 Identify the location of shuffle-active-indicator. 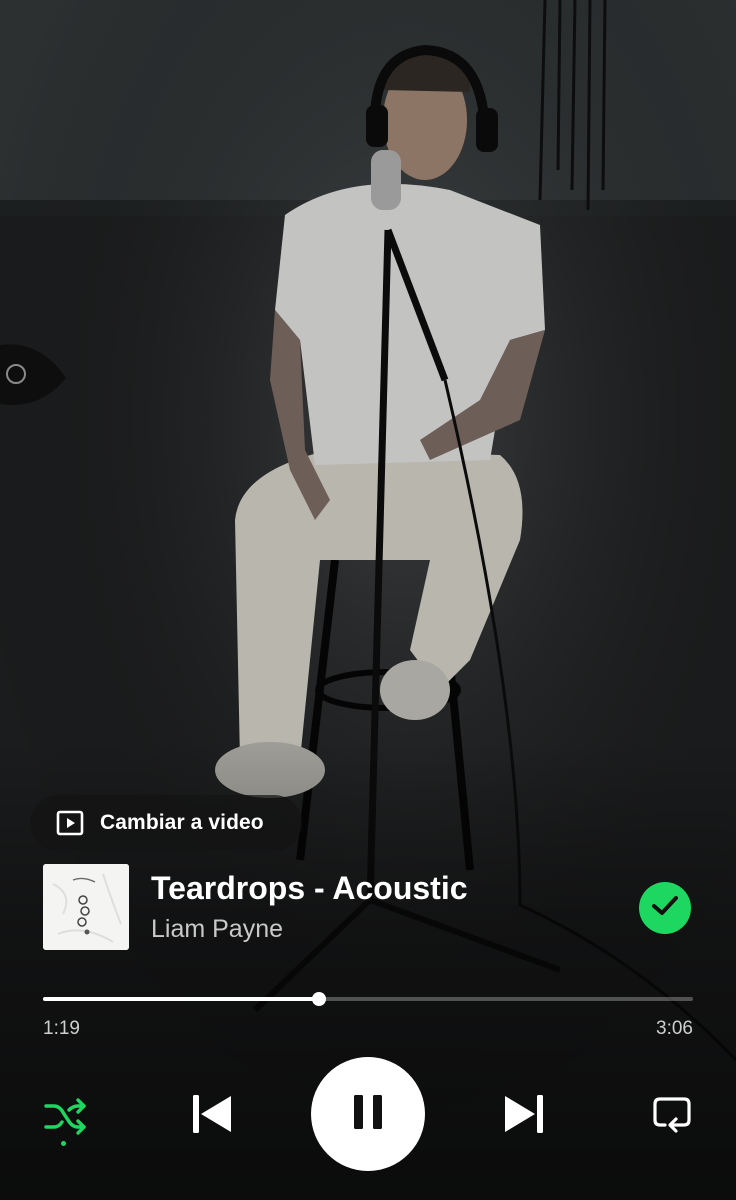
(63, 1143).